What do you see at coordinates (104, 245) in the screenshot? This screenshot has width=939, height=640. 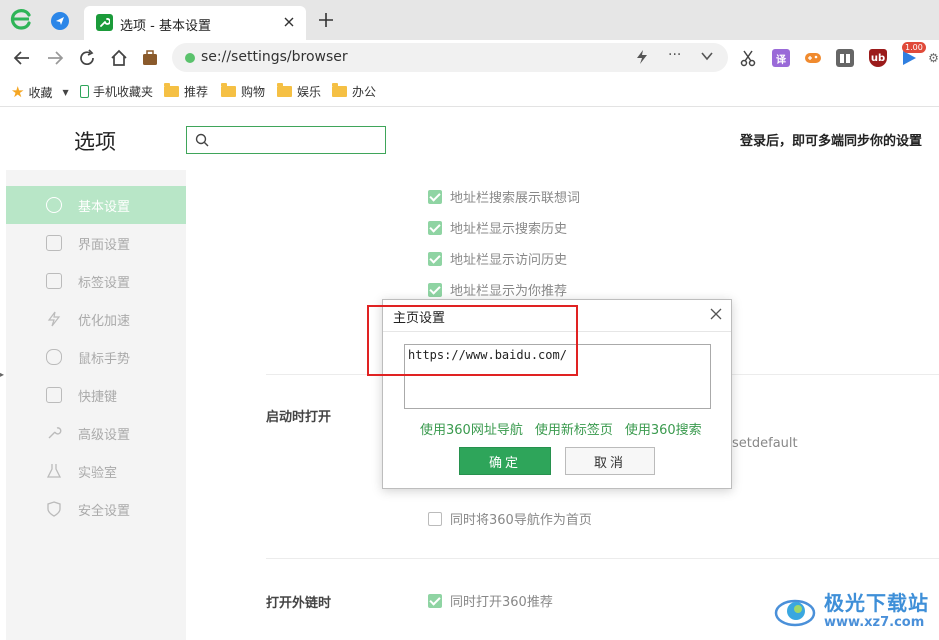 I see `sidebar-item-label: 界面设置` at bounding box center [104, 245].